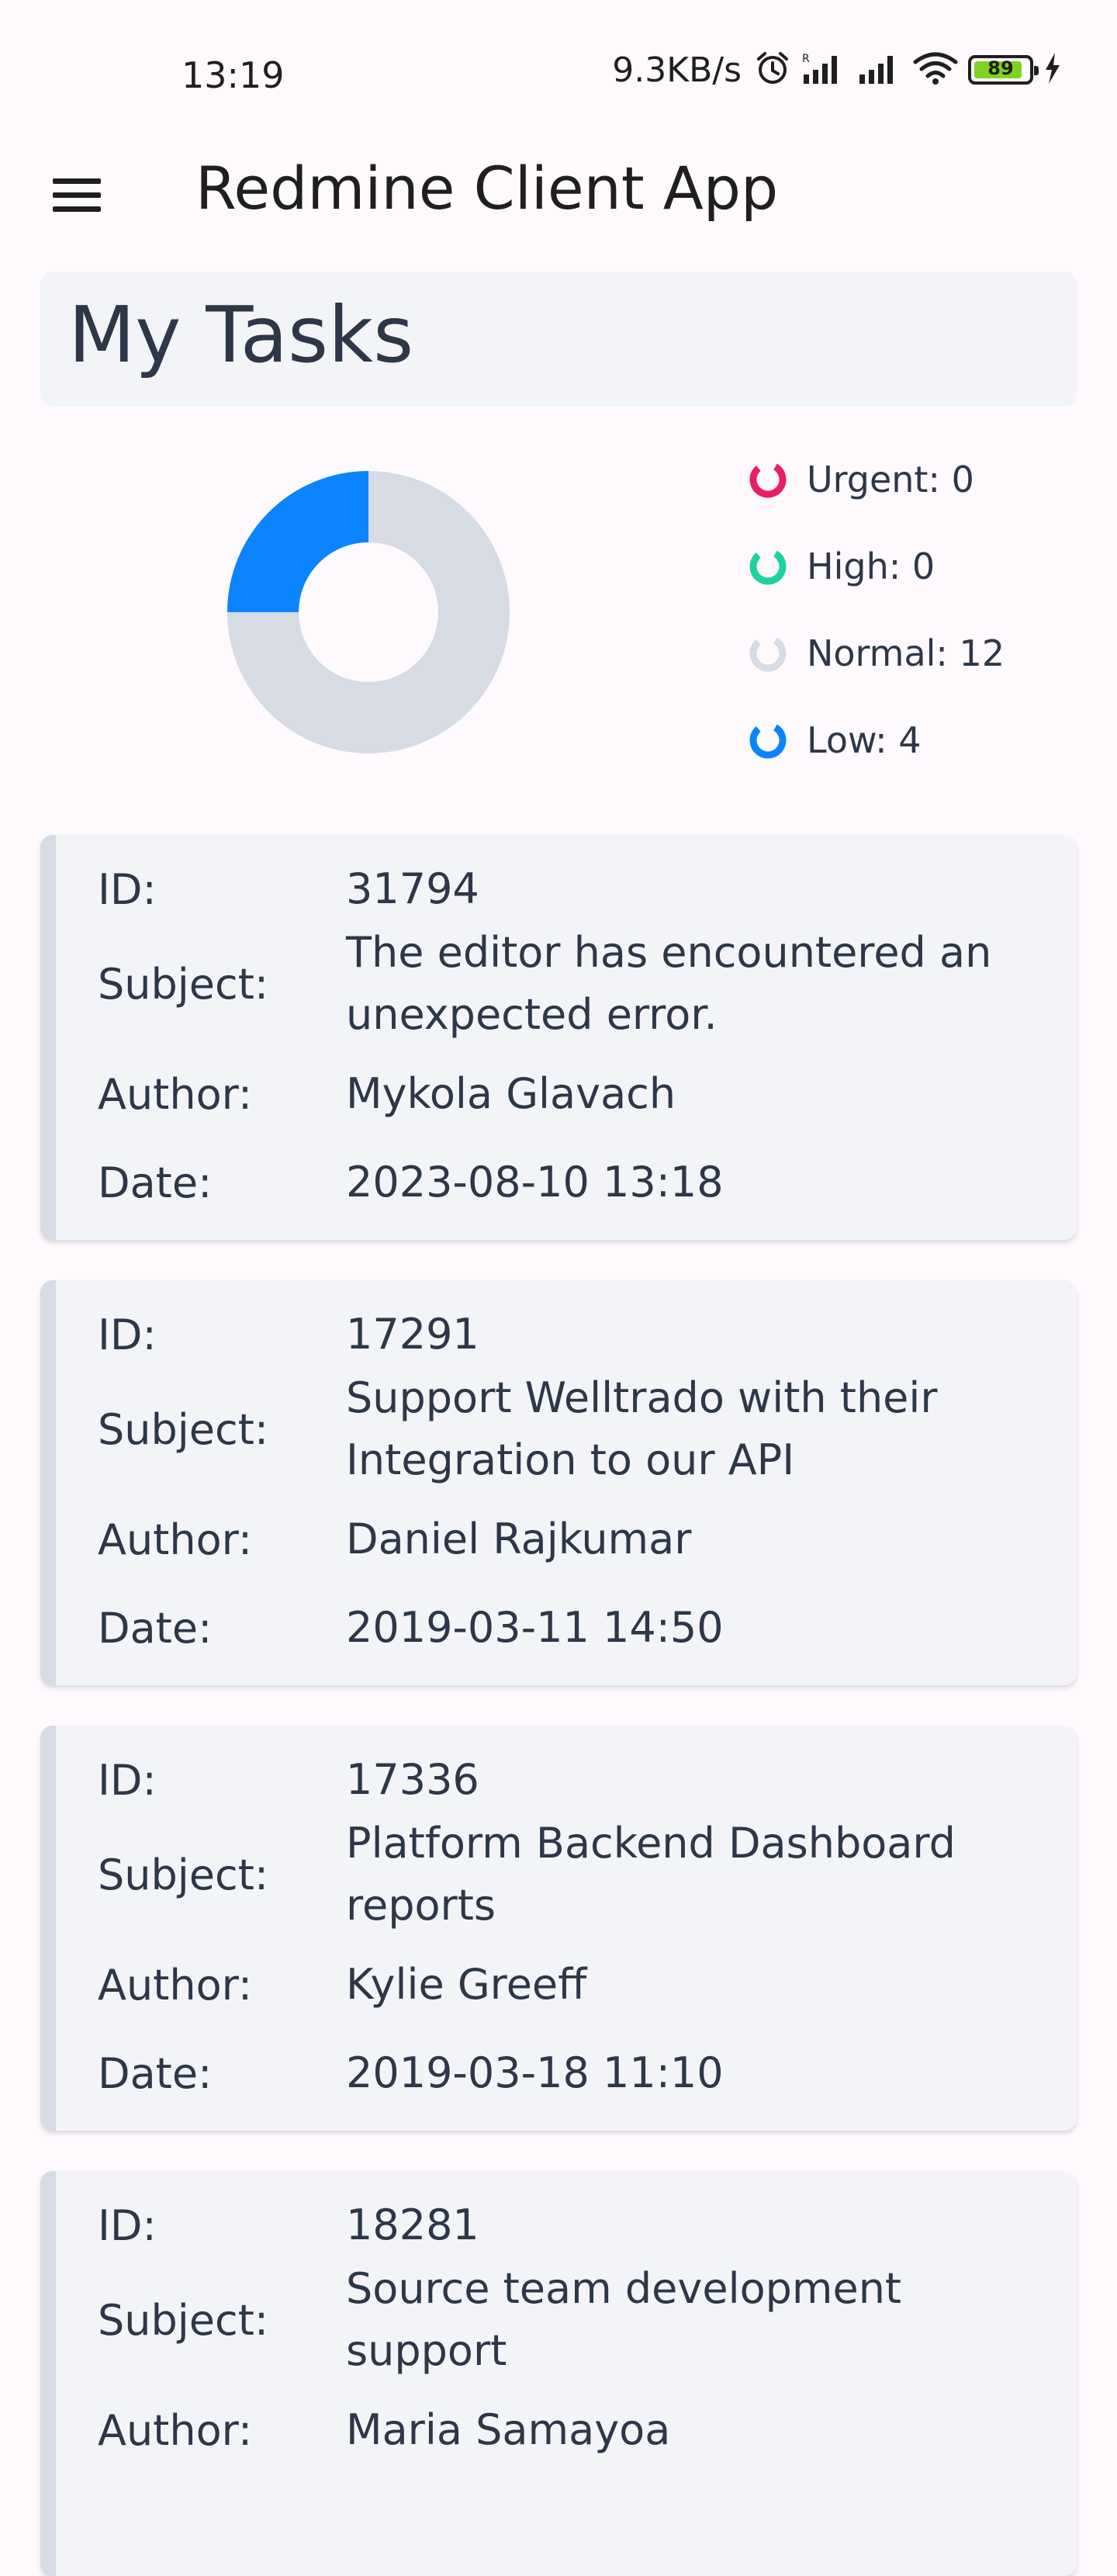 This screenshot has width=1117, height=2576. I want to click on hamburger-menu-icon, so click(78, 192).